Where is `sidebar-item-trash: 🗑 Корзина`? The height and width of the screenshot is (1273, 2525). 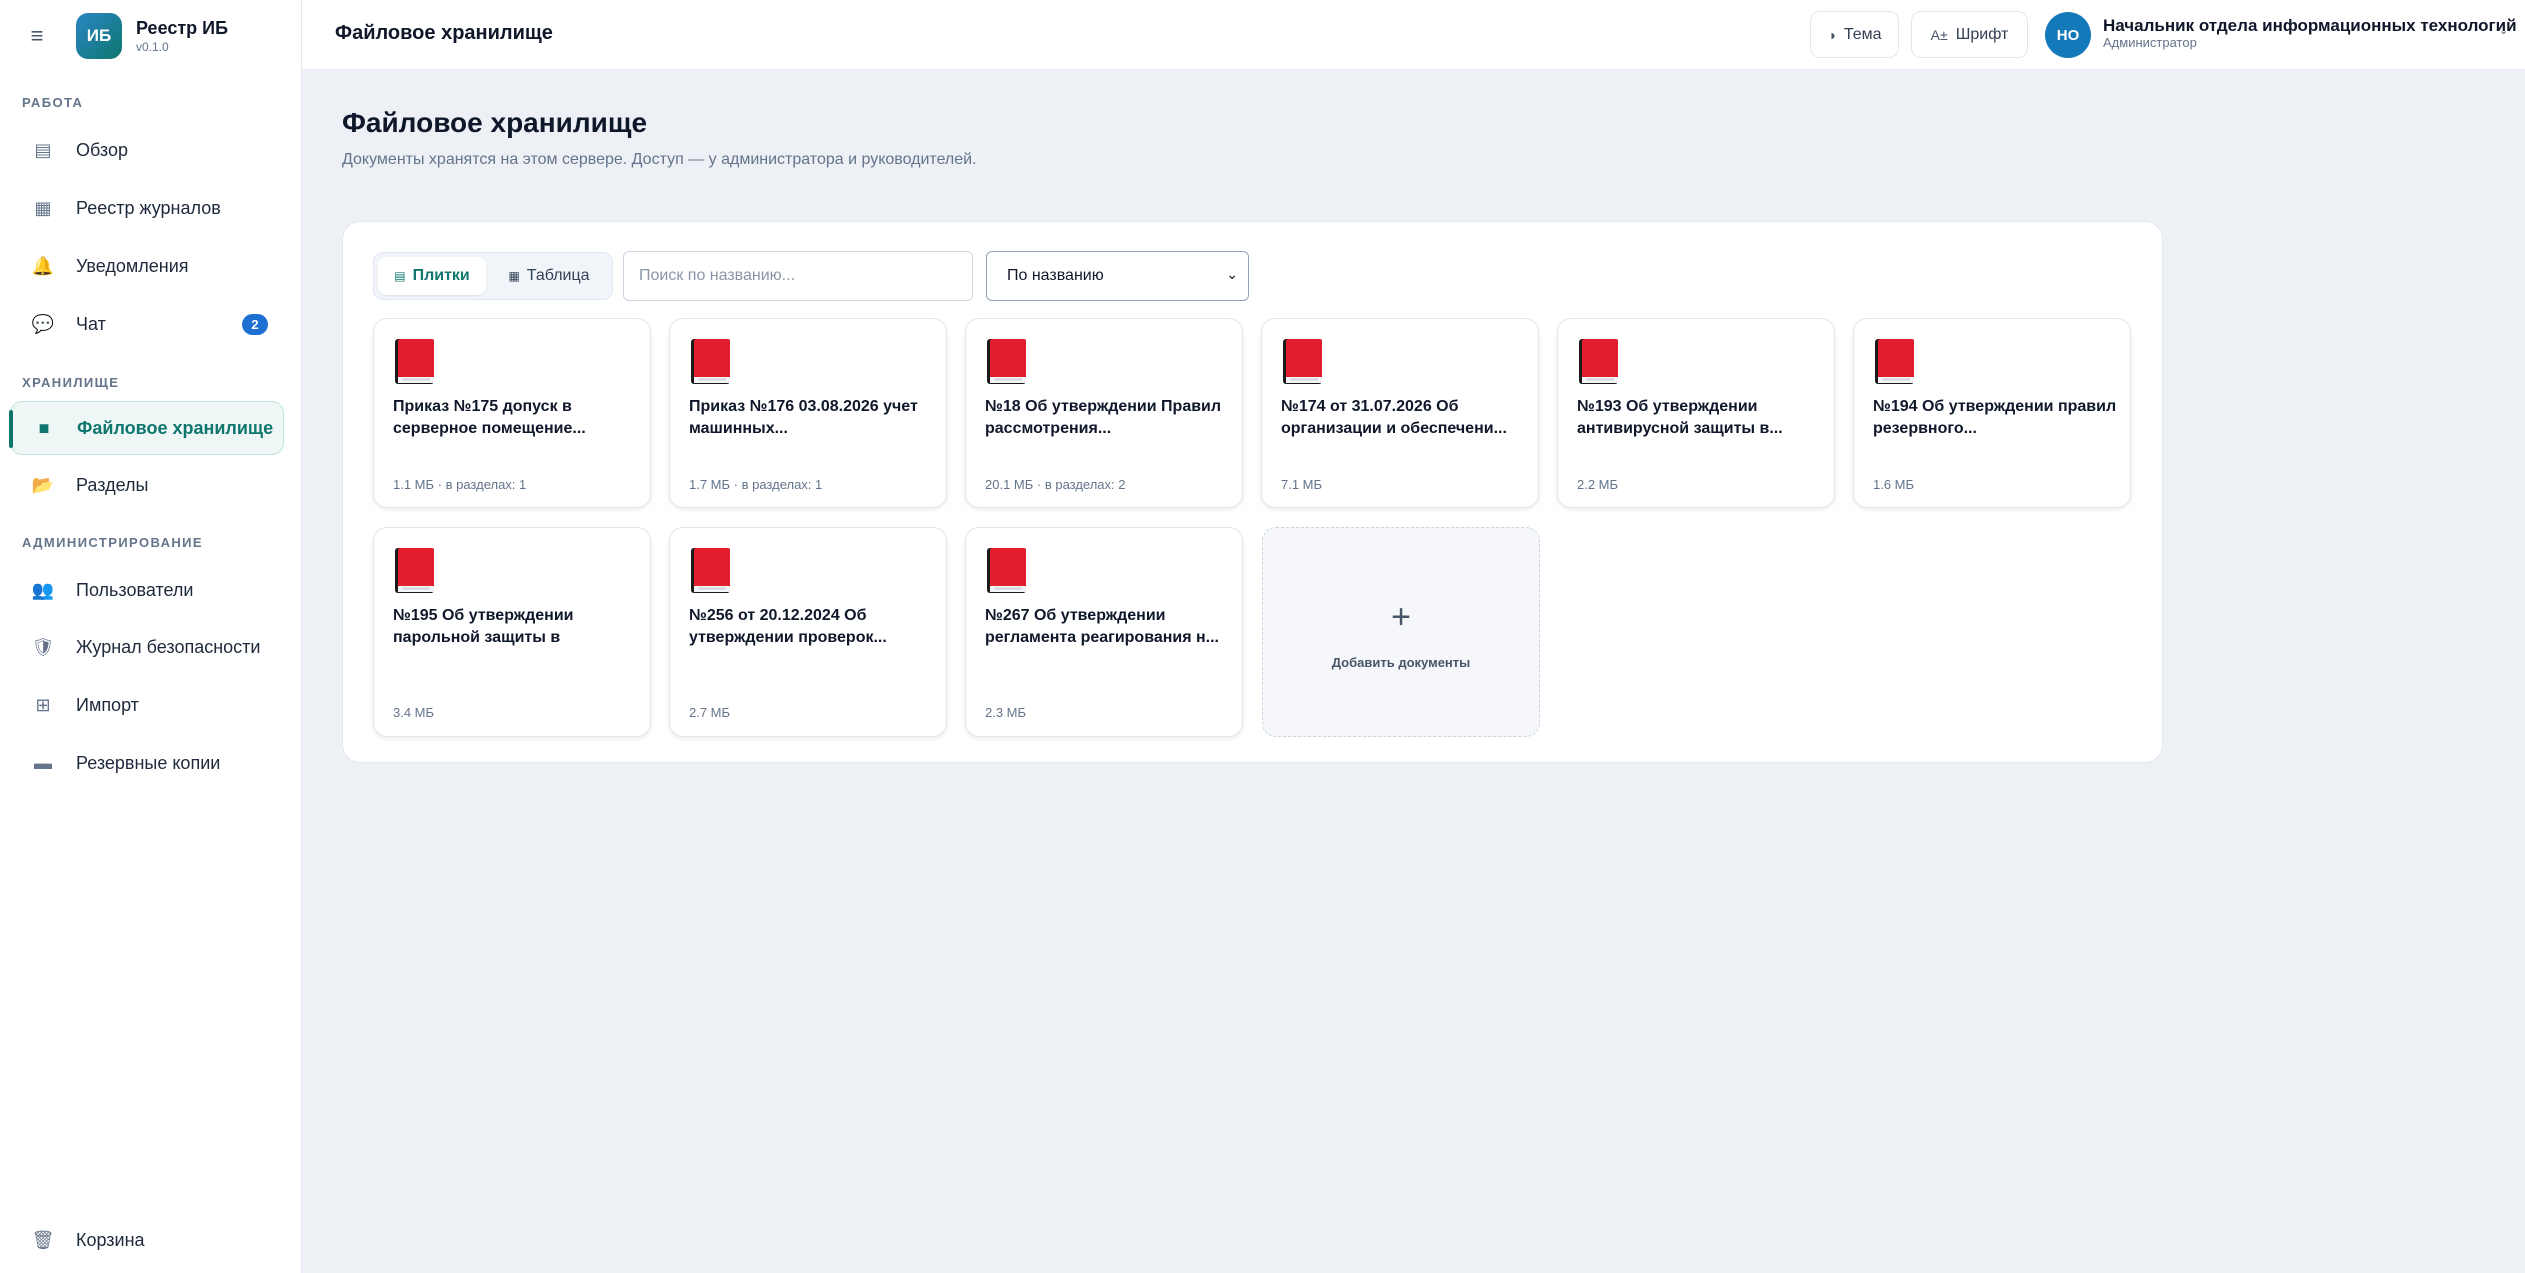 sidebar-item-trash: 🗑 Корзина is located at coordinates (147, 1240).